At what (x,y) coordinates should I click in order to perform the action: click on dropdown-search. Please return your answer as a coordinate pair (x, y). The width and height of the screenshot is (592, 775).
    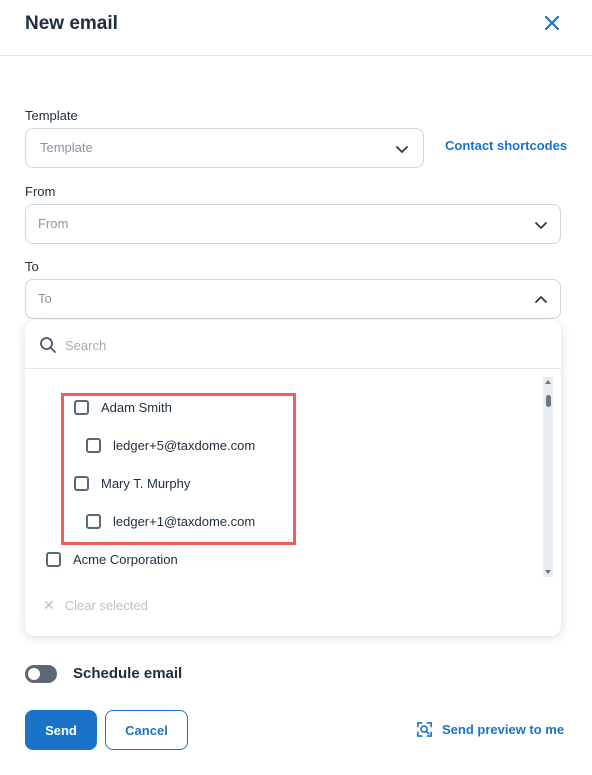
    Looking at the image, I should click on (293, 344).